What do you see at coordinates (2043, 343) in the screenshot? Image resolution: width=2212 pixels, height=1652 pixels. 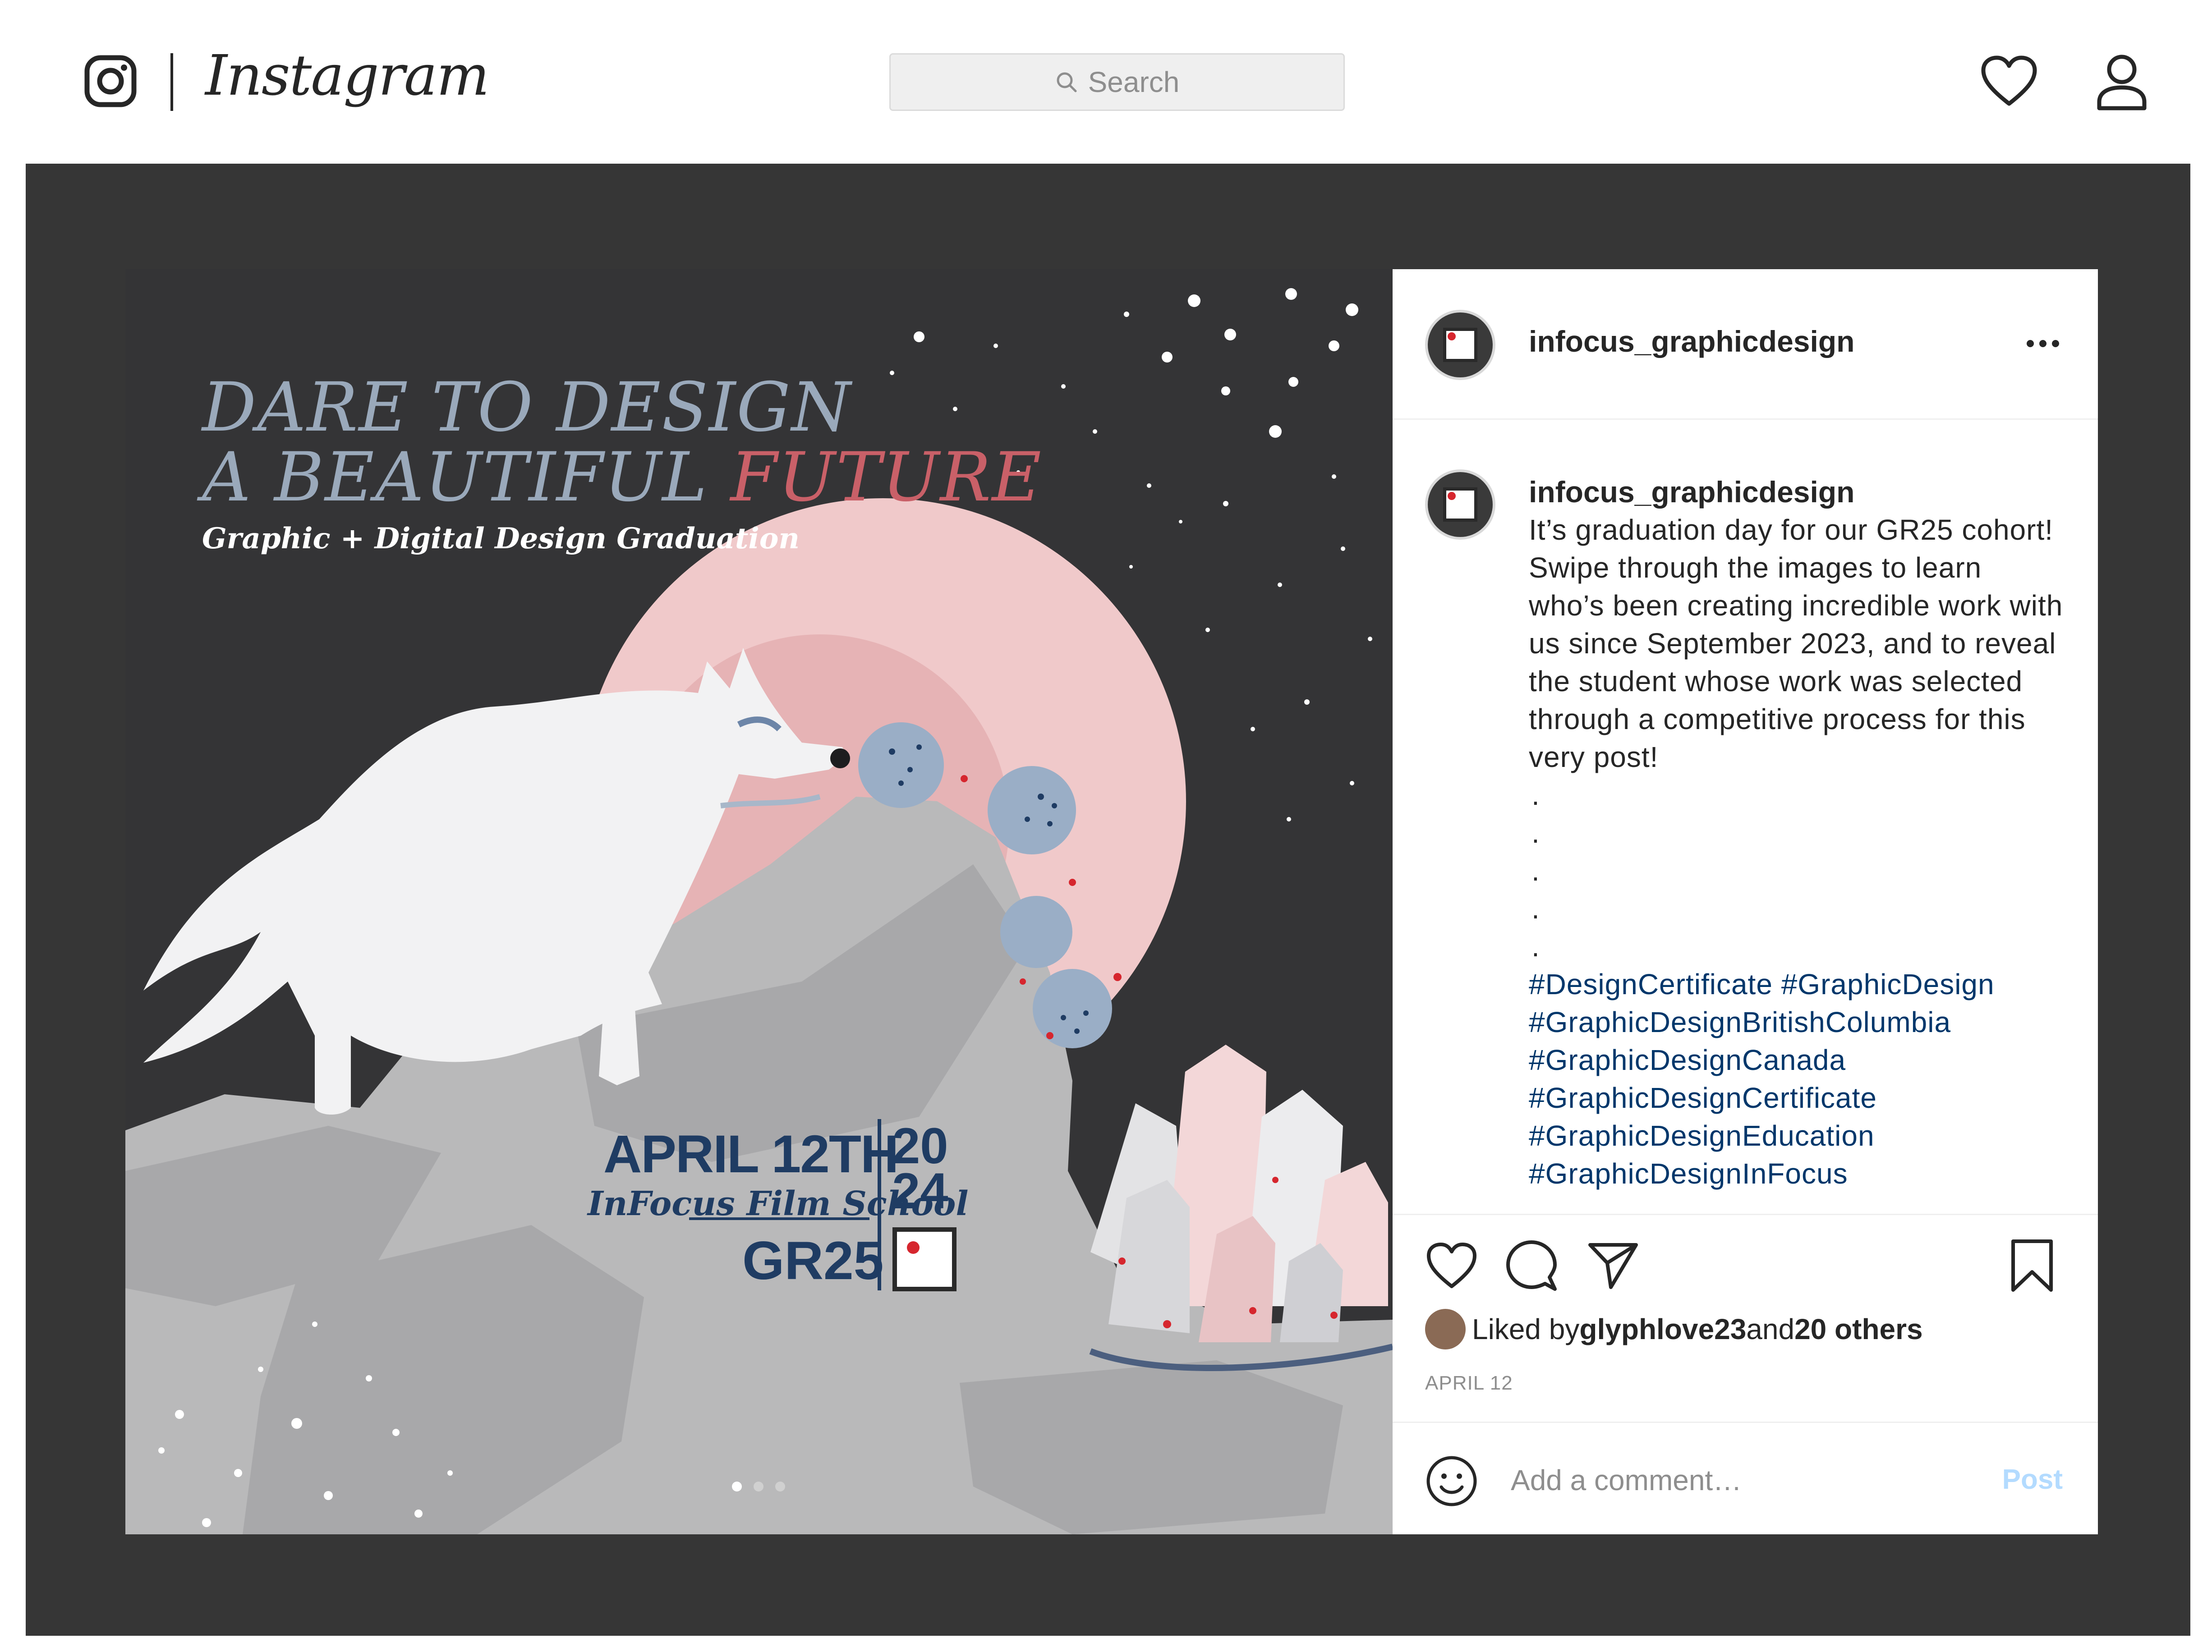 I see `more-icon` at bounding box center [2043, 343].